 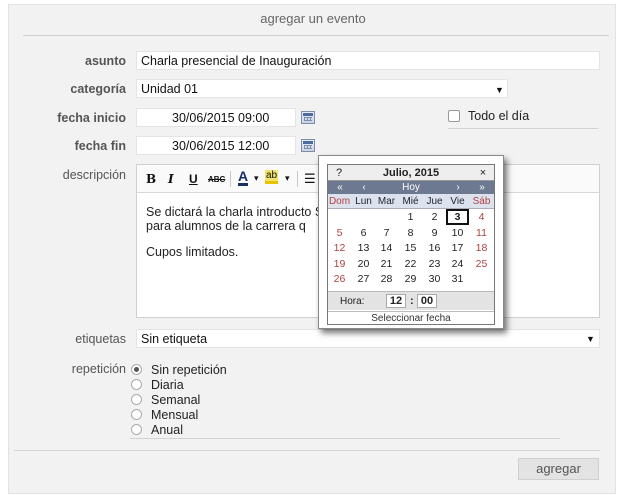 I want to click on hour-field: 12, so click(x=396, y=301).